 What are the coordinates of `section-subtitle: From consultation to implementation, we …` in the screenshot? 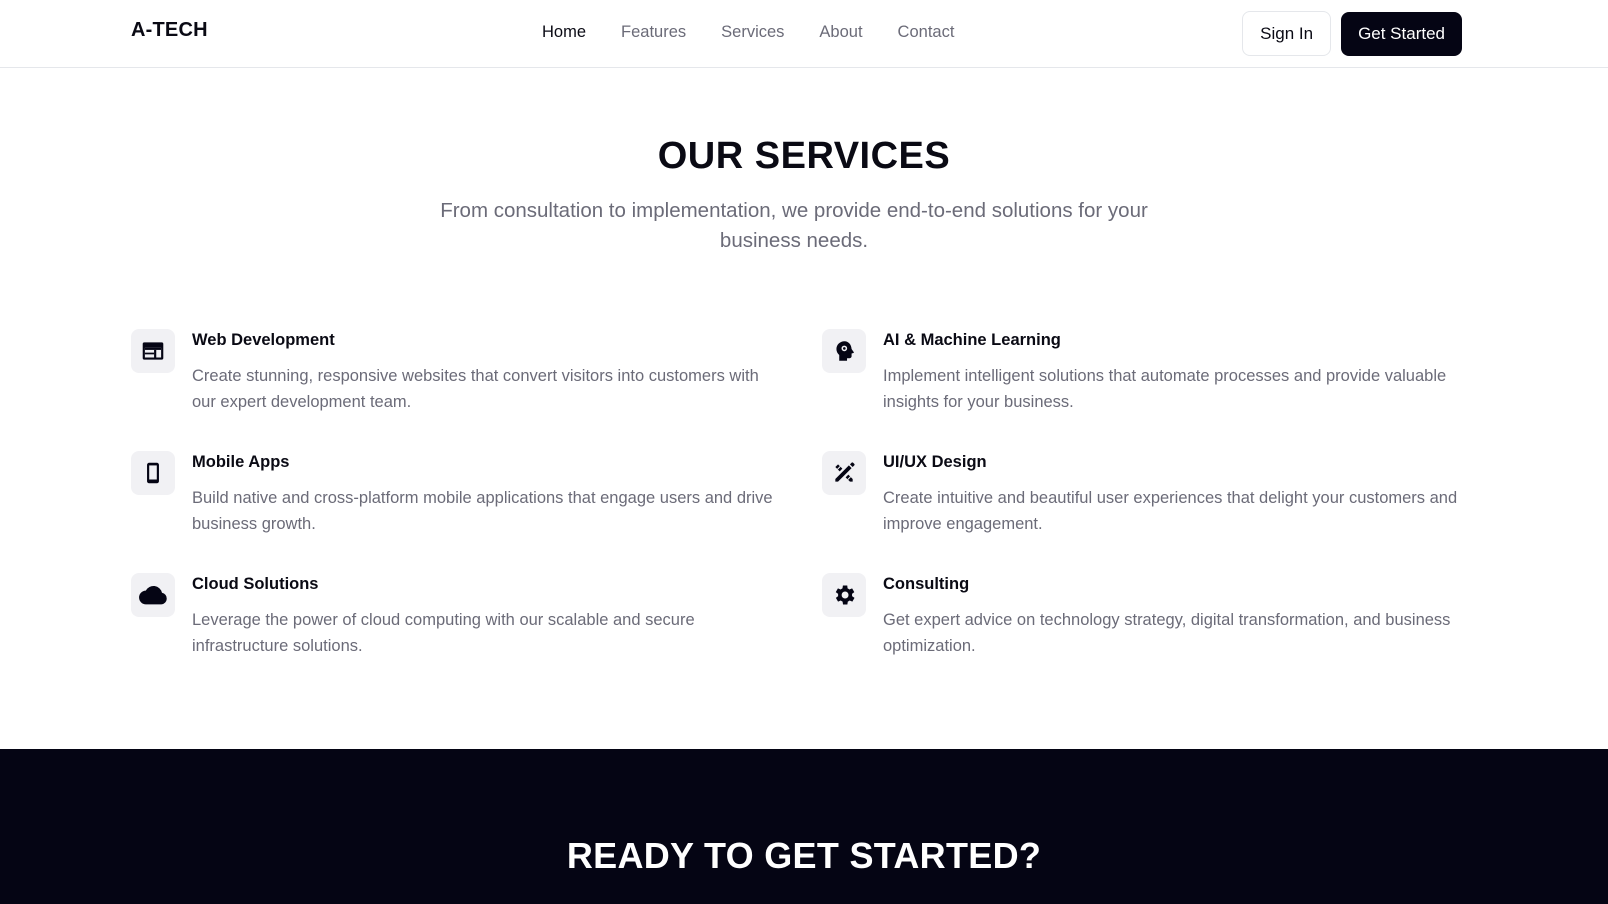 It's located at (794, 225).